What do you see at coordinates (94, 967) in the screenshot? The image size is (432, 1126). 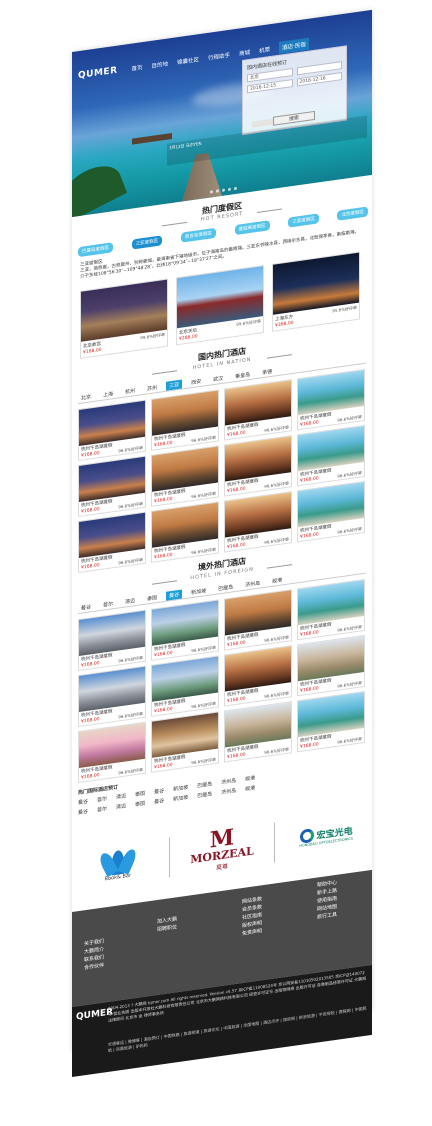 I see `footer-link: 合作伙伴` at bounding box center [94, 967].